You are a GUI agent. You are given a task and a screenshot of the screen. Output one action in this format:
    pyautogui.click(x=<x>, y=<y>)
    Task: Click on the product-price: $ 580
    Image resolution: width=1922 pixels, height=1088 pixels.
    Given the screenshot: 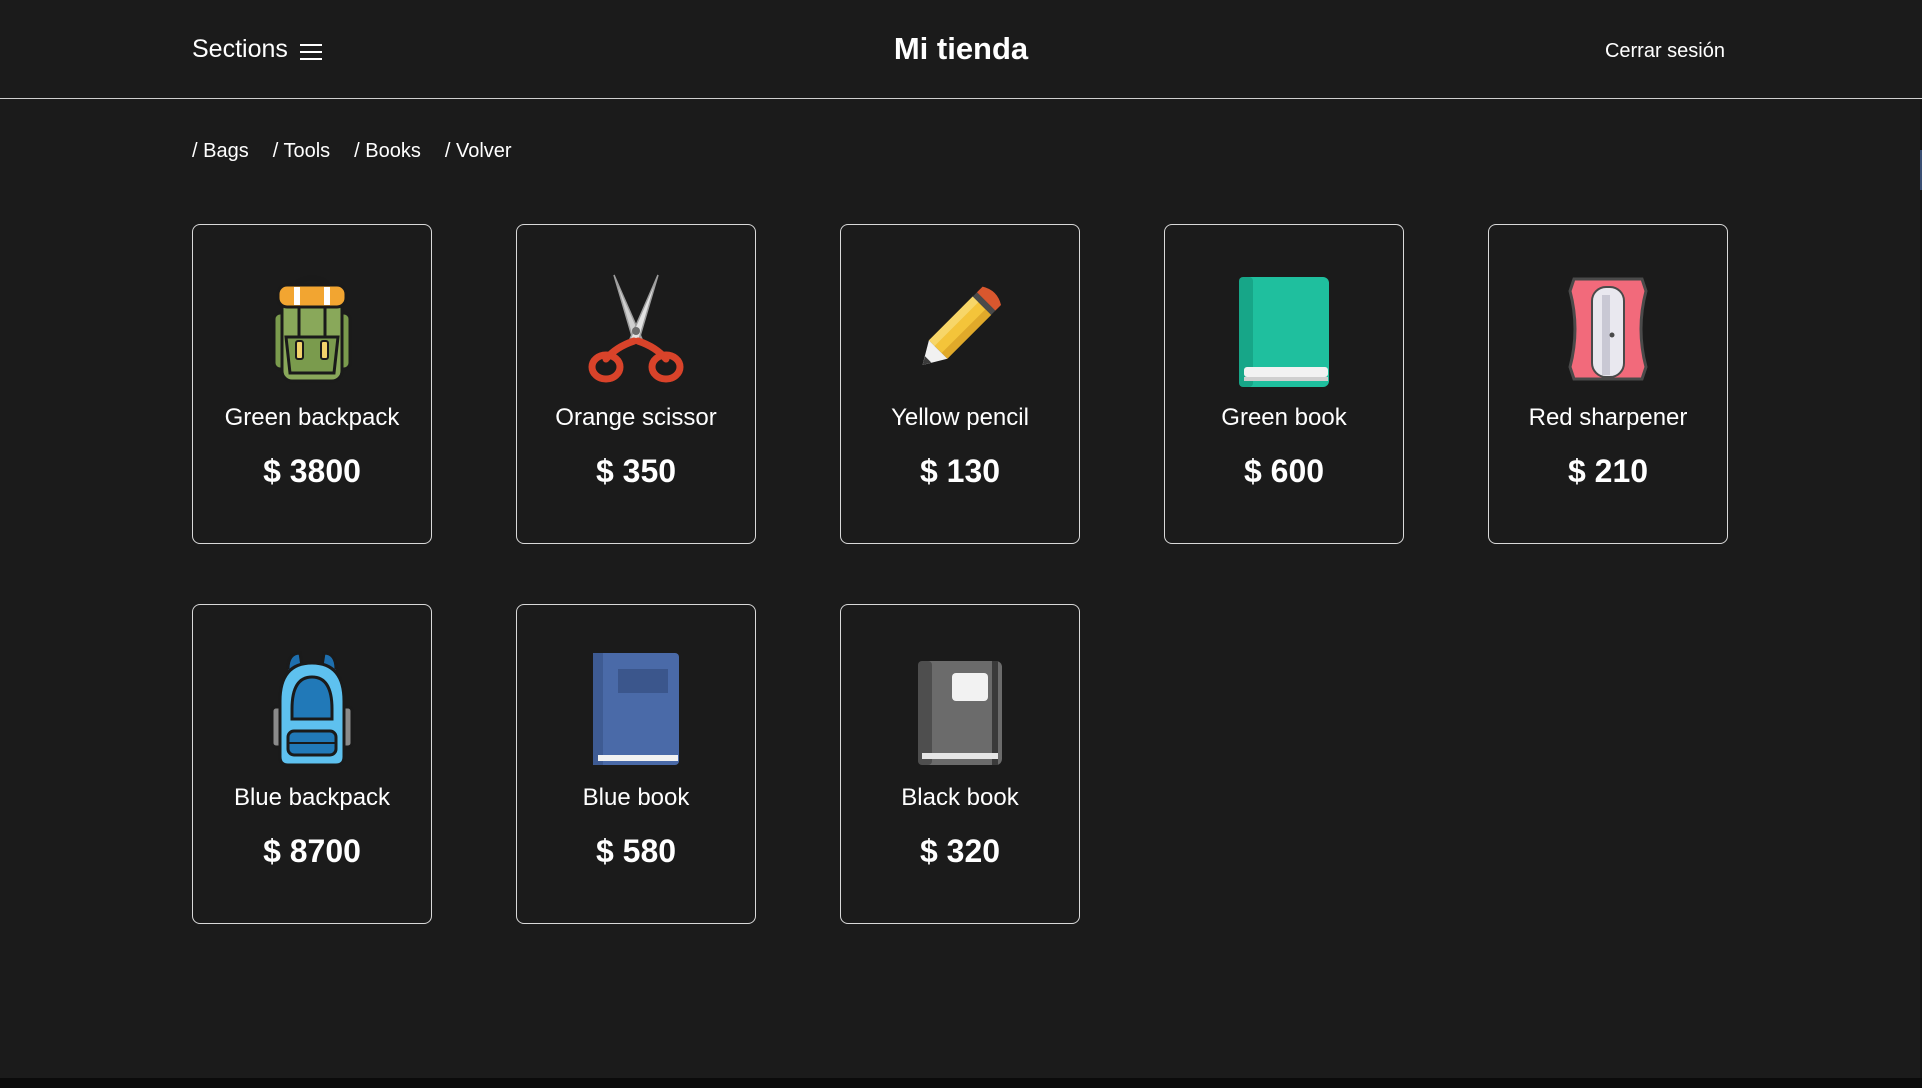 What is the action you would take?
    pyautogui.click(x=636, y=851)
    